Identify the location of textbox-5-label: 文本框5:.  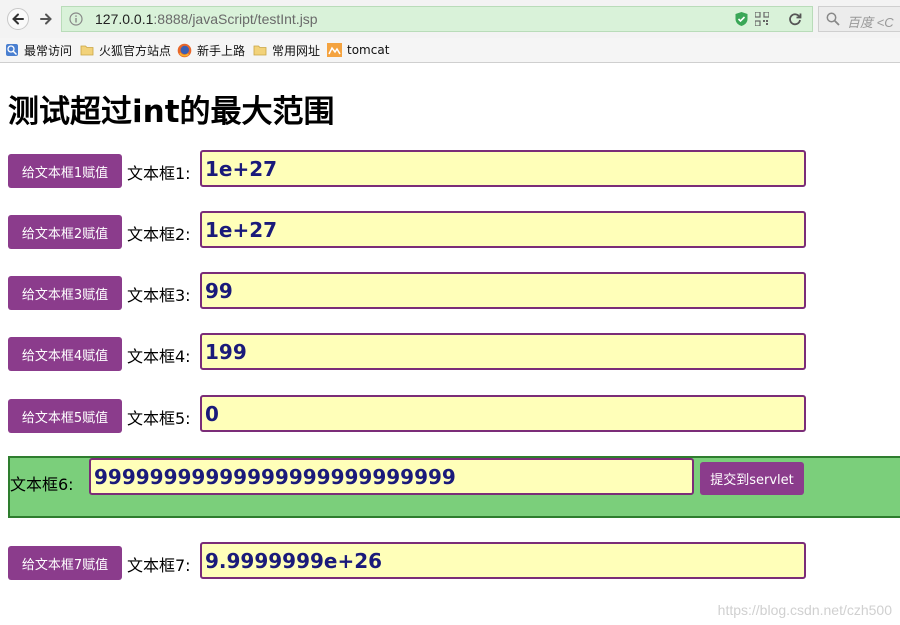
(159, 418).